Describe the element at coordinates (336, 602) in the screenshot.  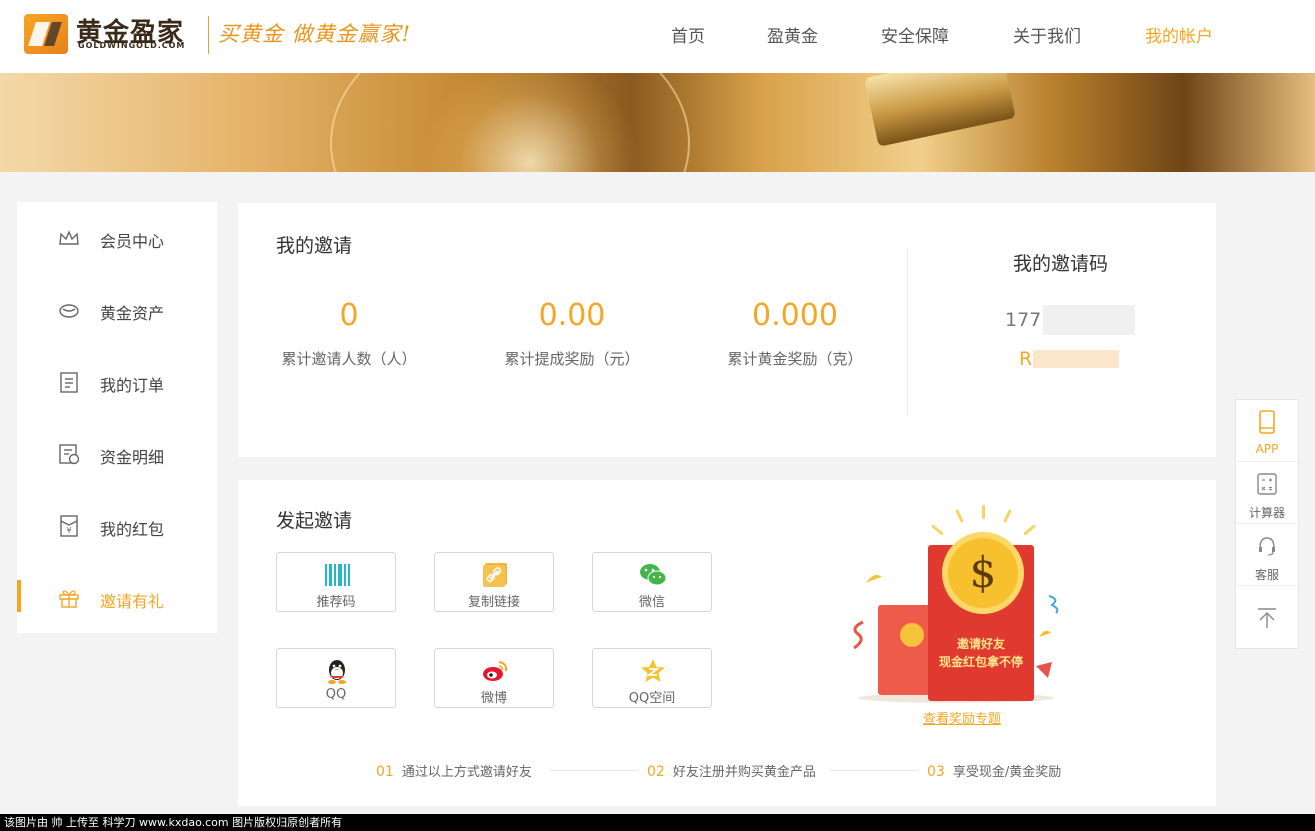
I see `share-label: 推荐码` at that location.